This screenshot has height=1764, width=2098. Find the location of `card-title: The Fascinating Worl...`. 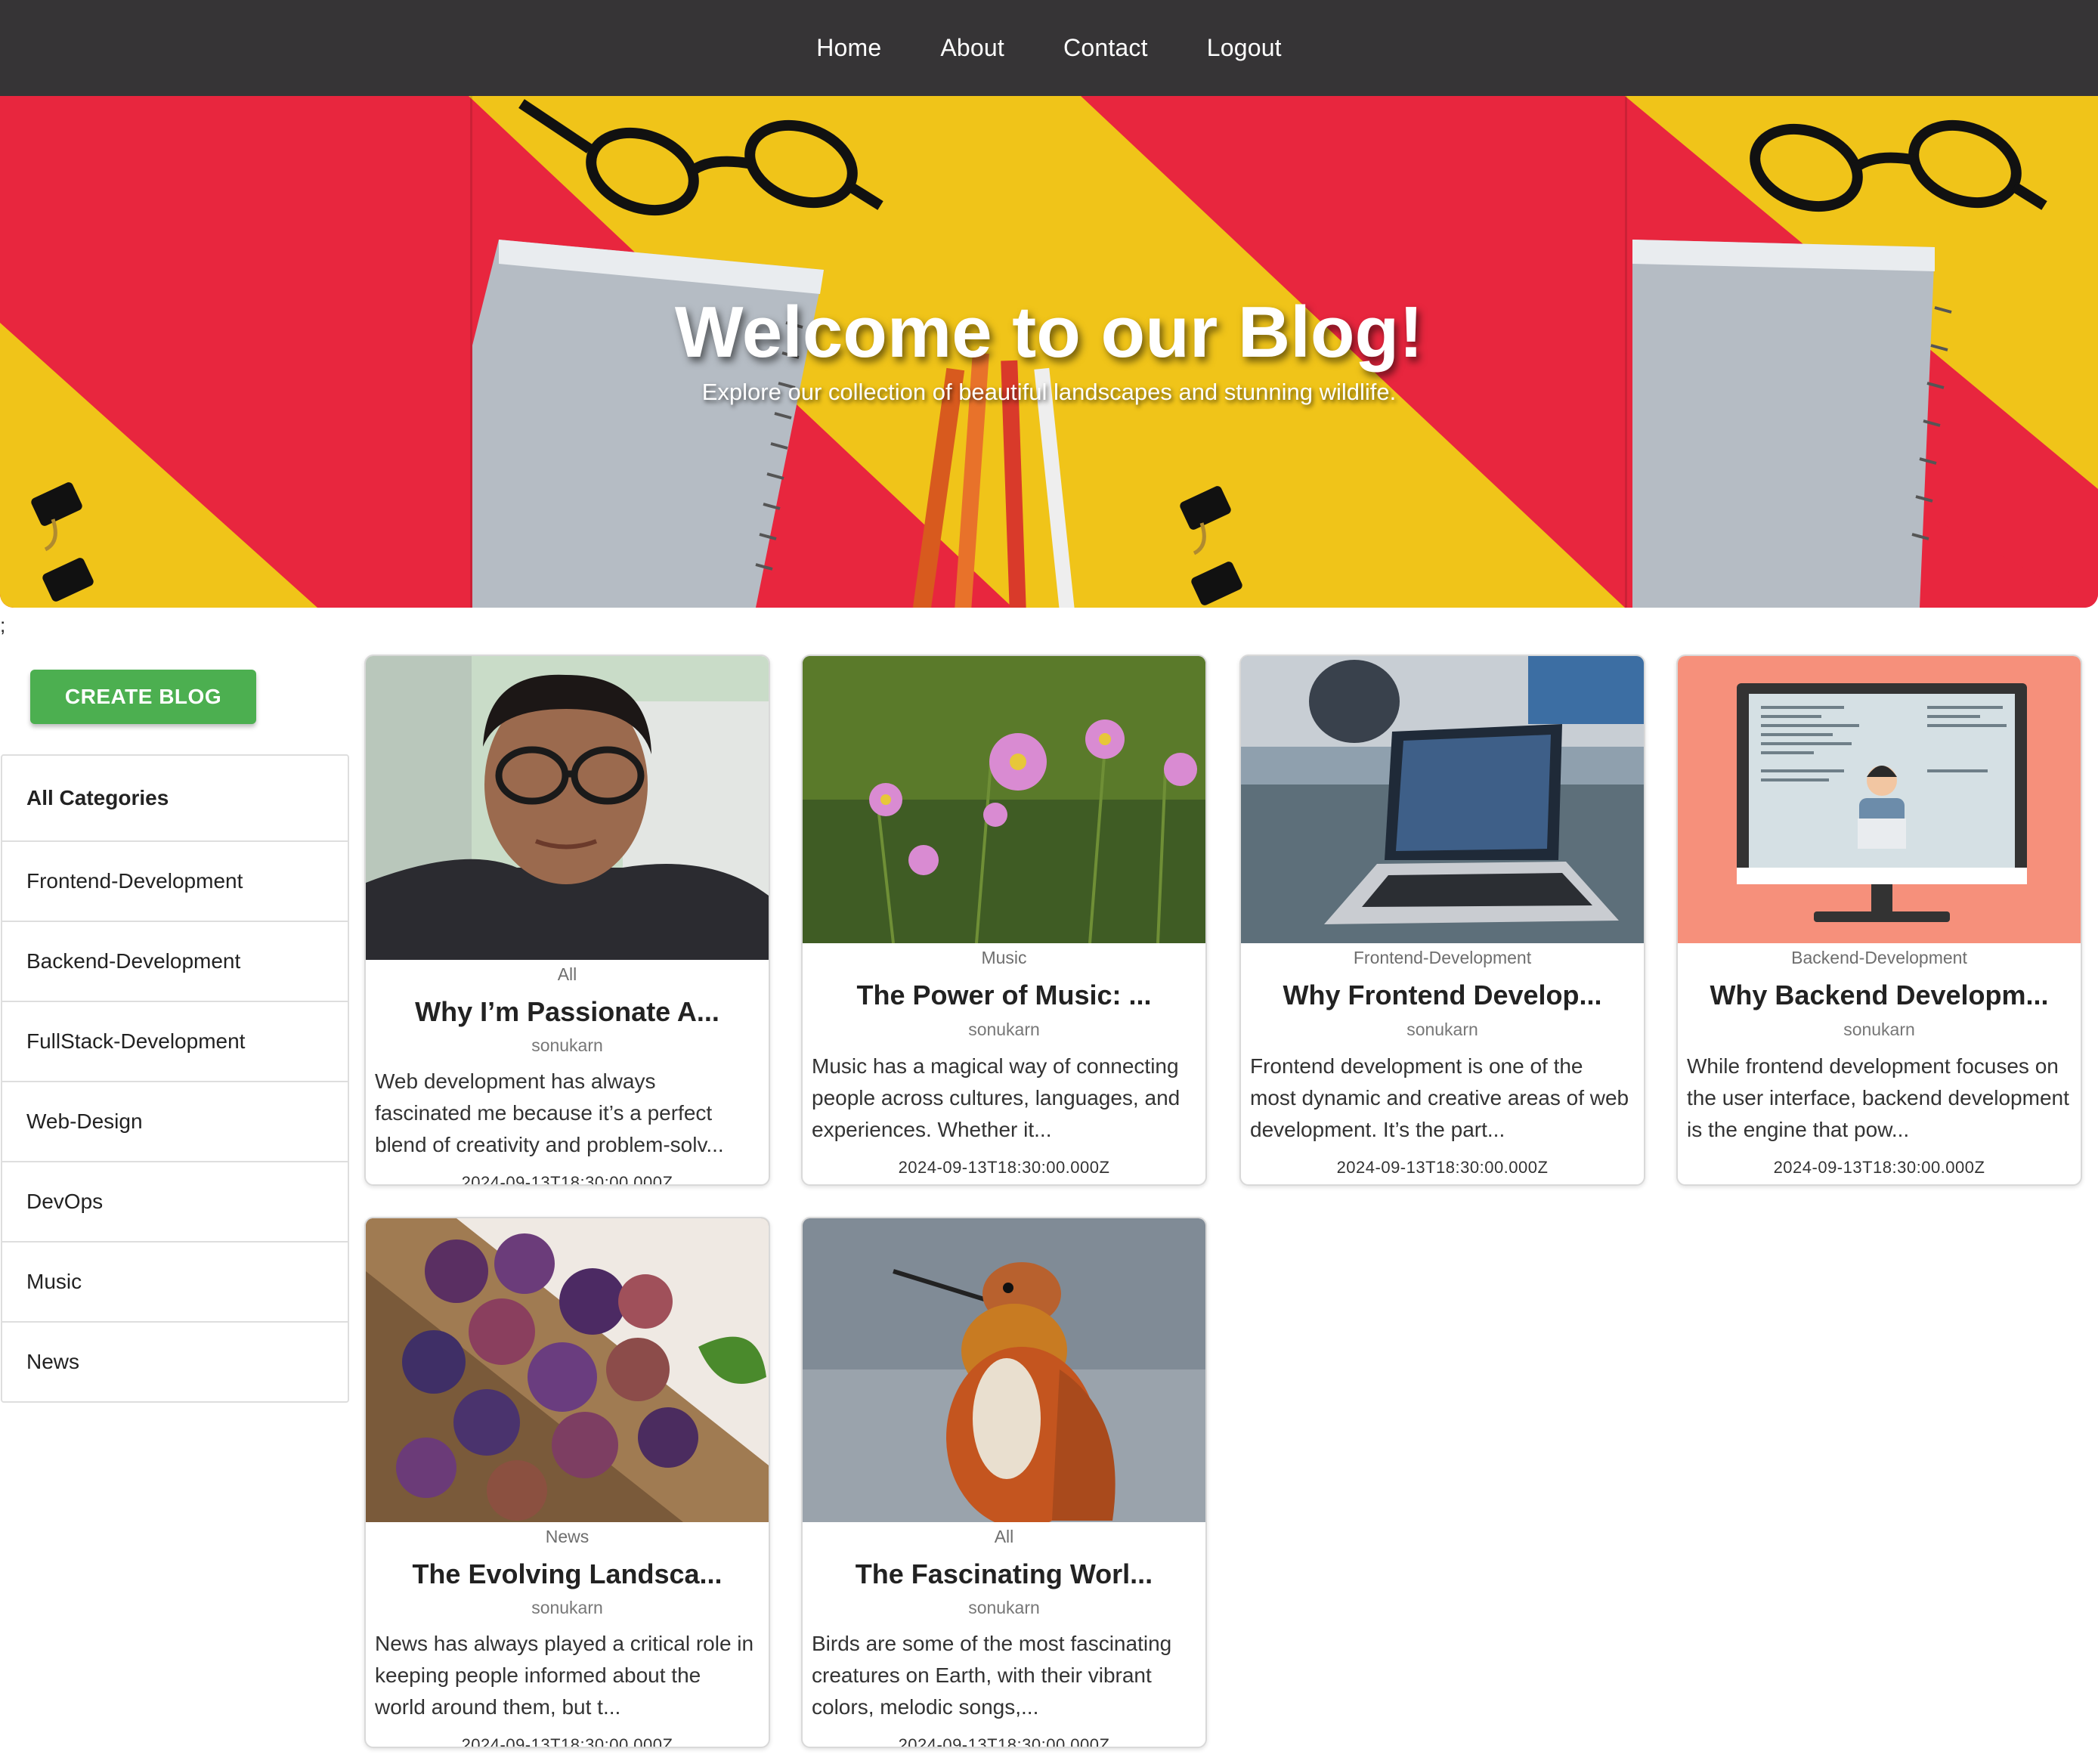

card-title: The Fascinating Worl... is located at coordinates (1004, 1574).